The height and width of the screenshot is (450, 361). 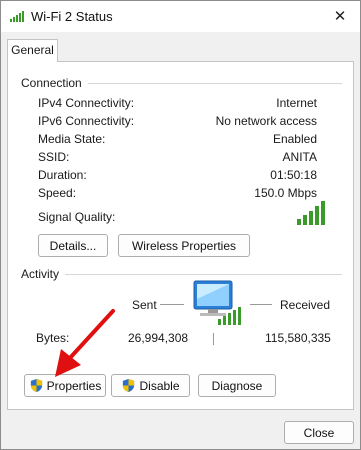 What do you see at coordinates (294, 139) in the screenshot?
I see `media-state-value: Enabled` at bounding box center [294, 139].